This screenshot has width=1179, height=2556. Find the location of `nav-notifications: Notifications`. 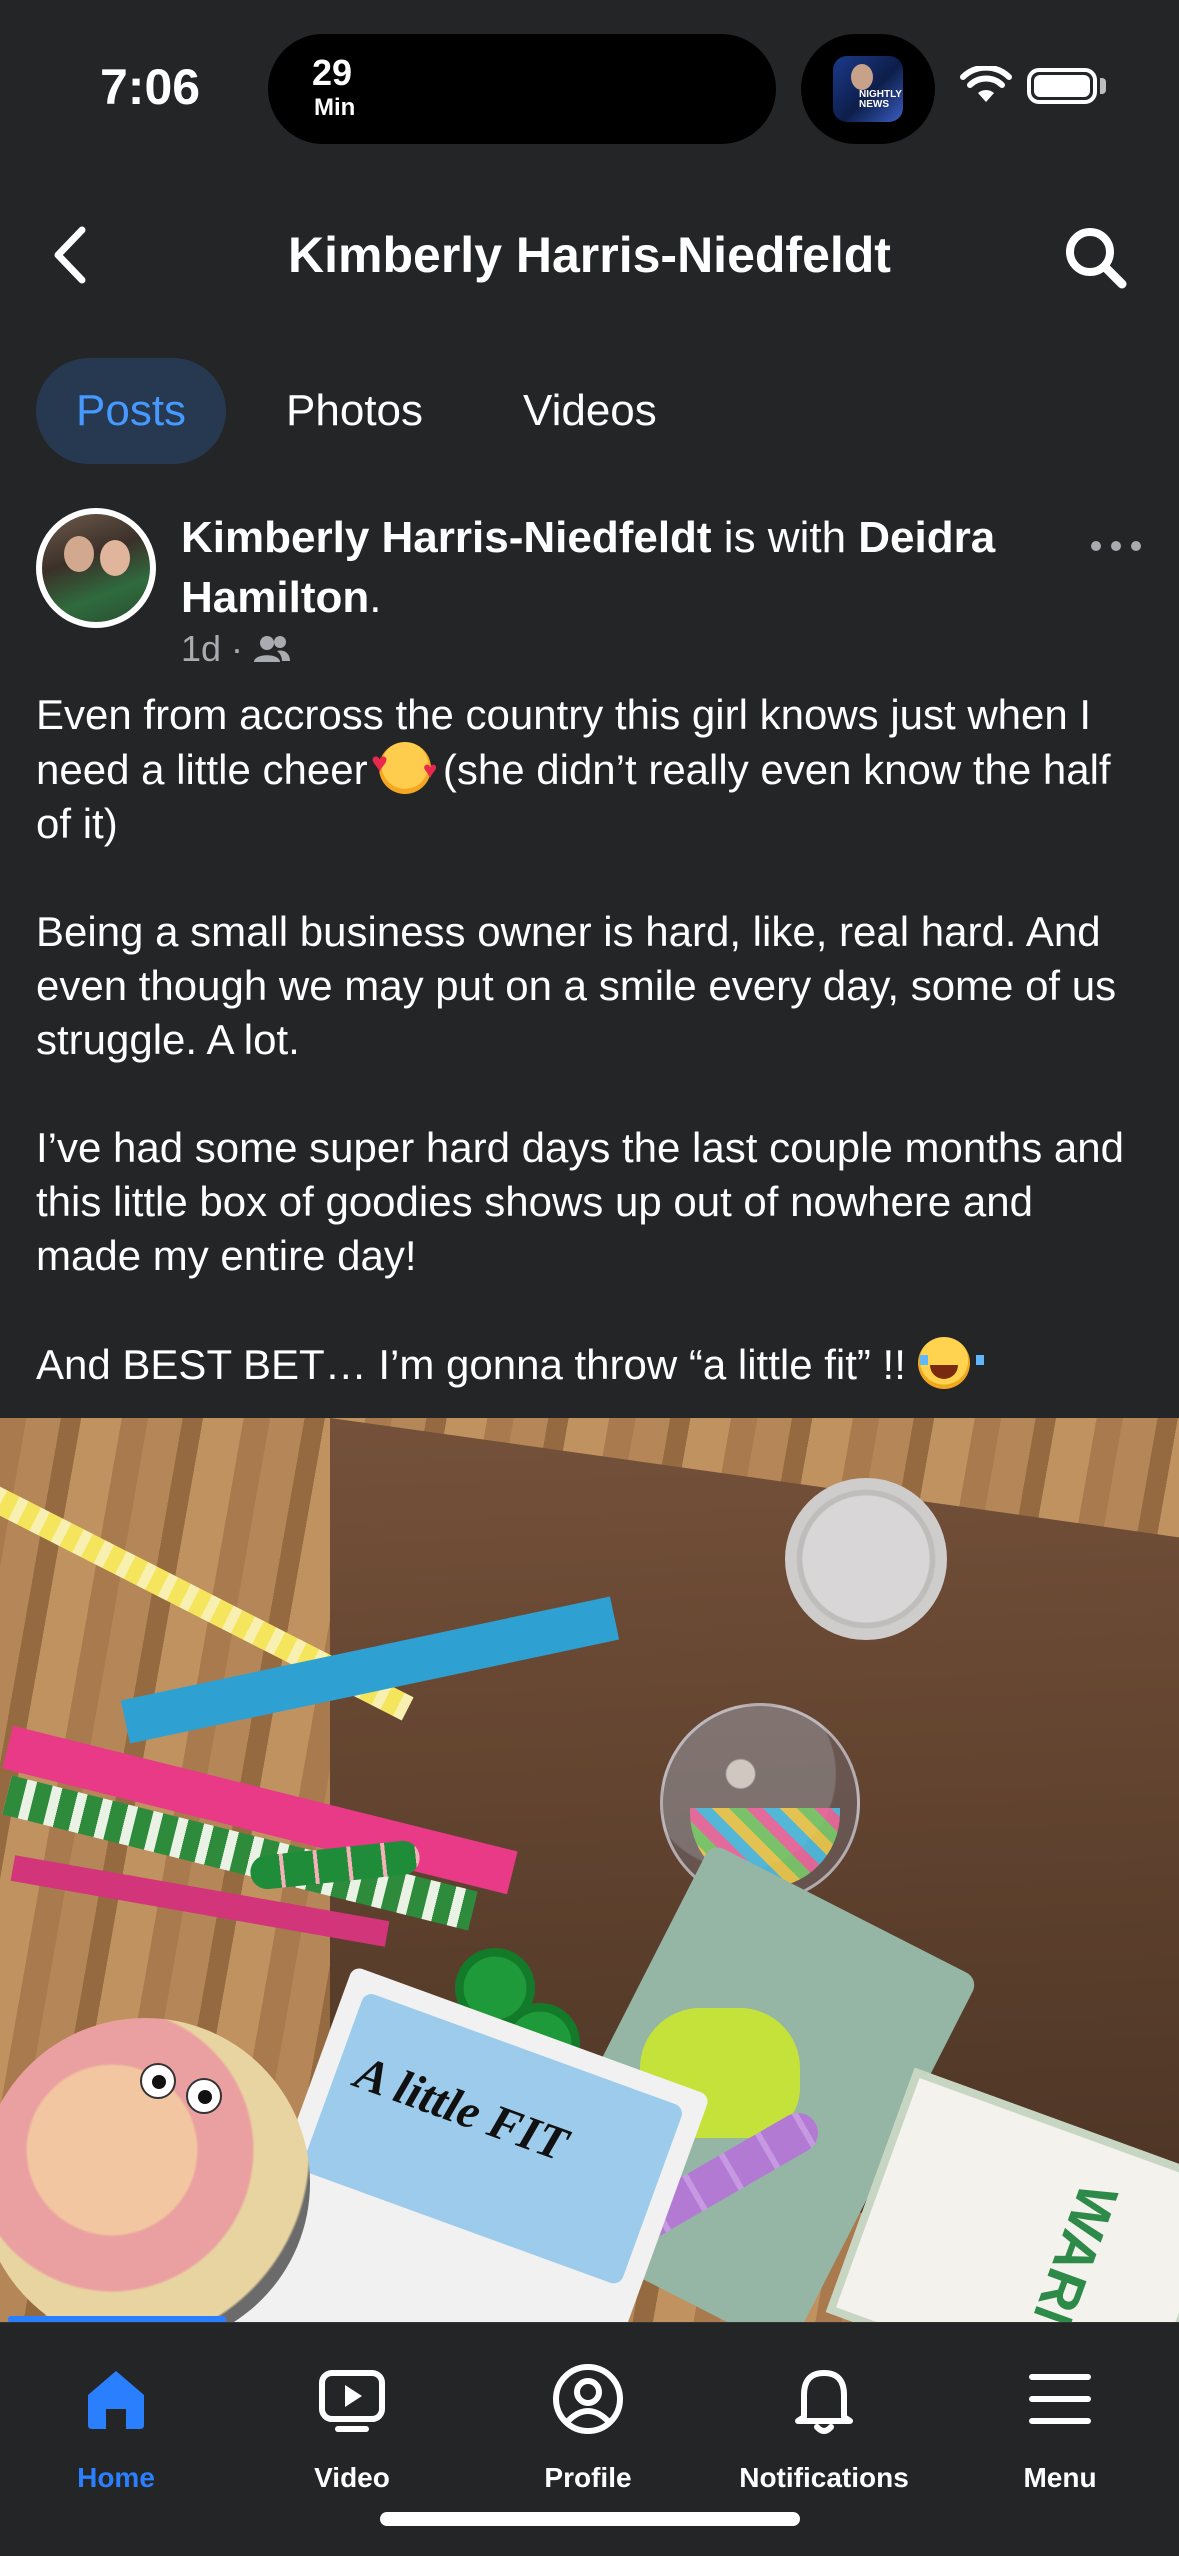

nav-notifications: Notifications is located at coordinates (824, 2426).